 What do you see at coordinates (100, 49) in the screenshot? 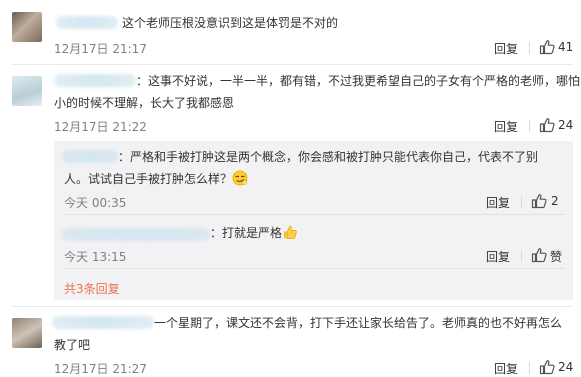
I see `comment-time: 12月17日 21:17` at bounding box center [100, 49].